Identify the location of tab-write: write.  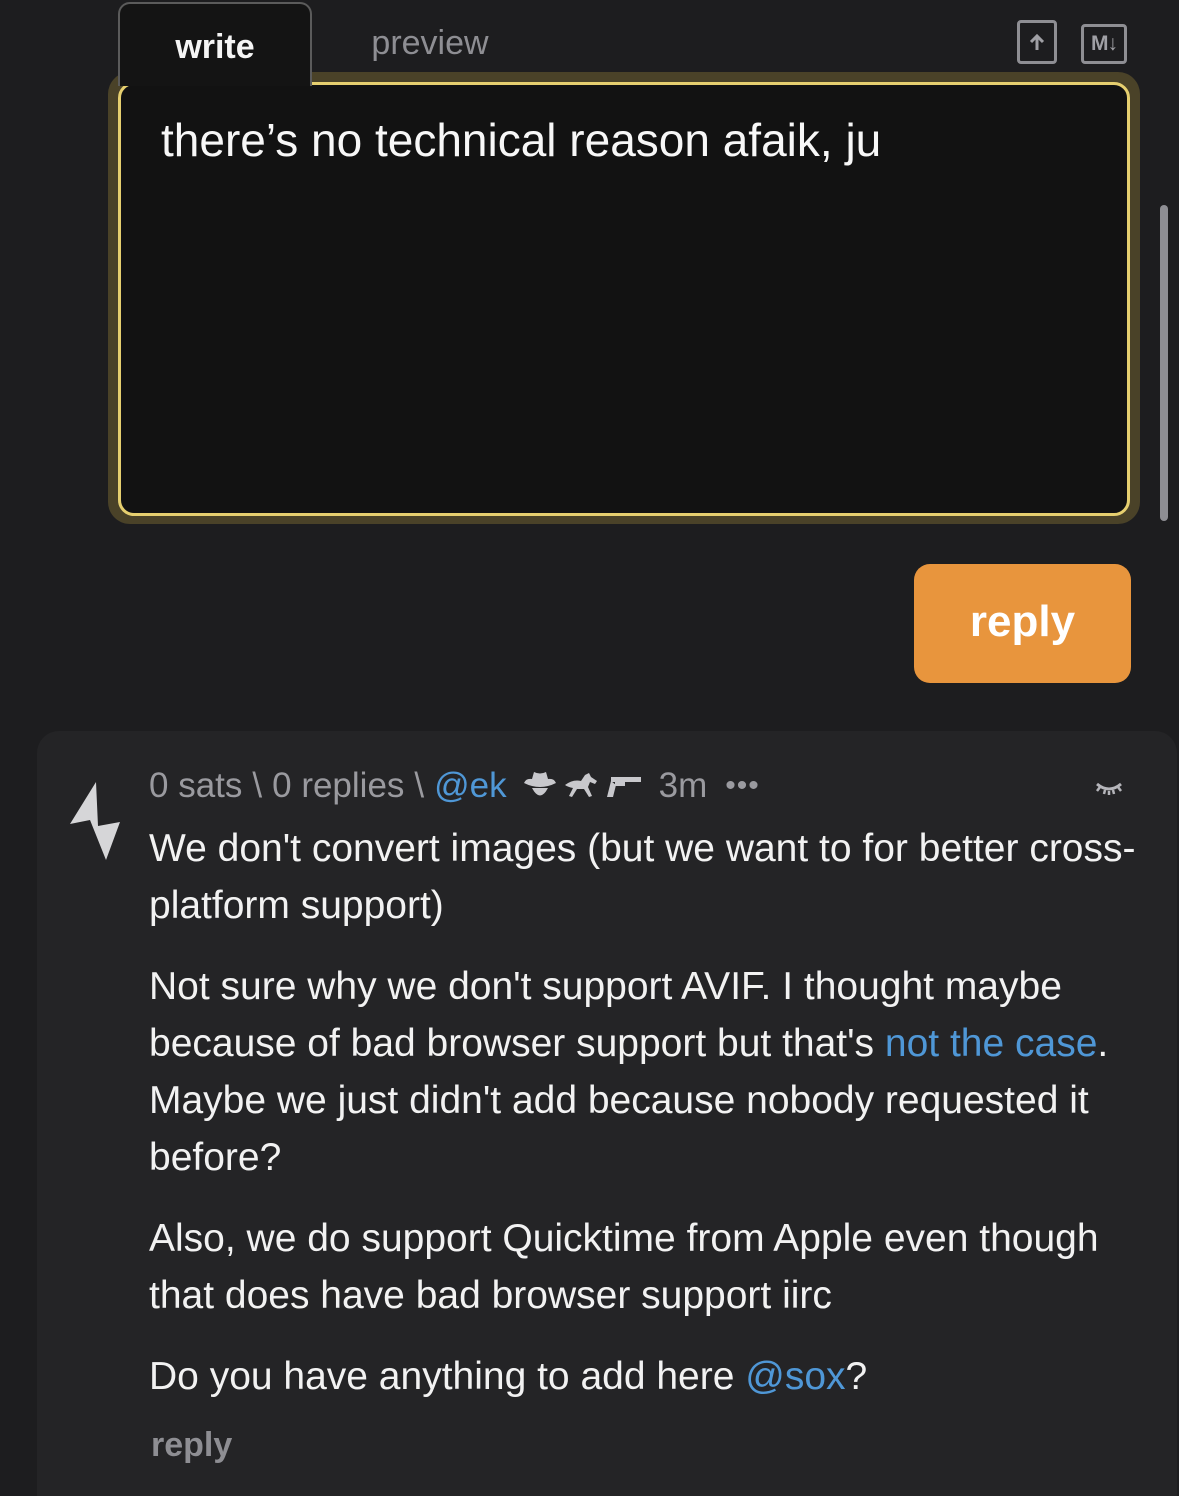
(215, 44).